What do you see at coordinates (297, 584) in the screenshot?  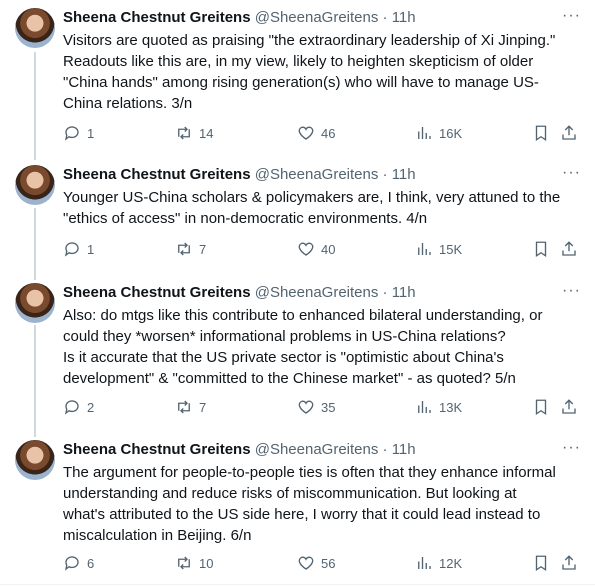 I see `bottom-divider` at bounding box center [297, 584].